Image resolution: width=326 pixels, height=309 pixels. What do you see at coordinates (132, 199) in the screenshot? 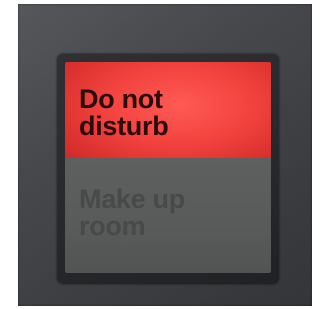
I see `make-up-room-line-1: Make up` at bounding box center [132, 199].